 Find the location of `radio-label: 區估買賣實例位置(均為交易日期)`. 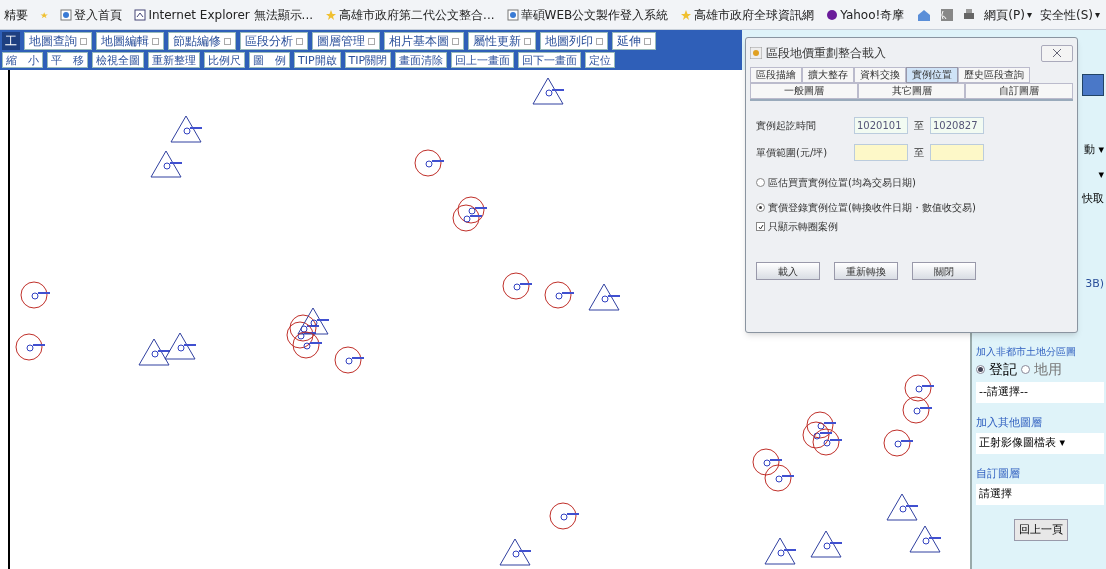

radio-label: 區估買賣實例位置(均為交易日期) is located at coordinates (842, 183).